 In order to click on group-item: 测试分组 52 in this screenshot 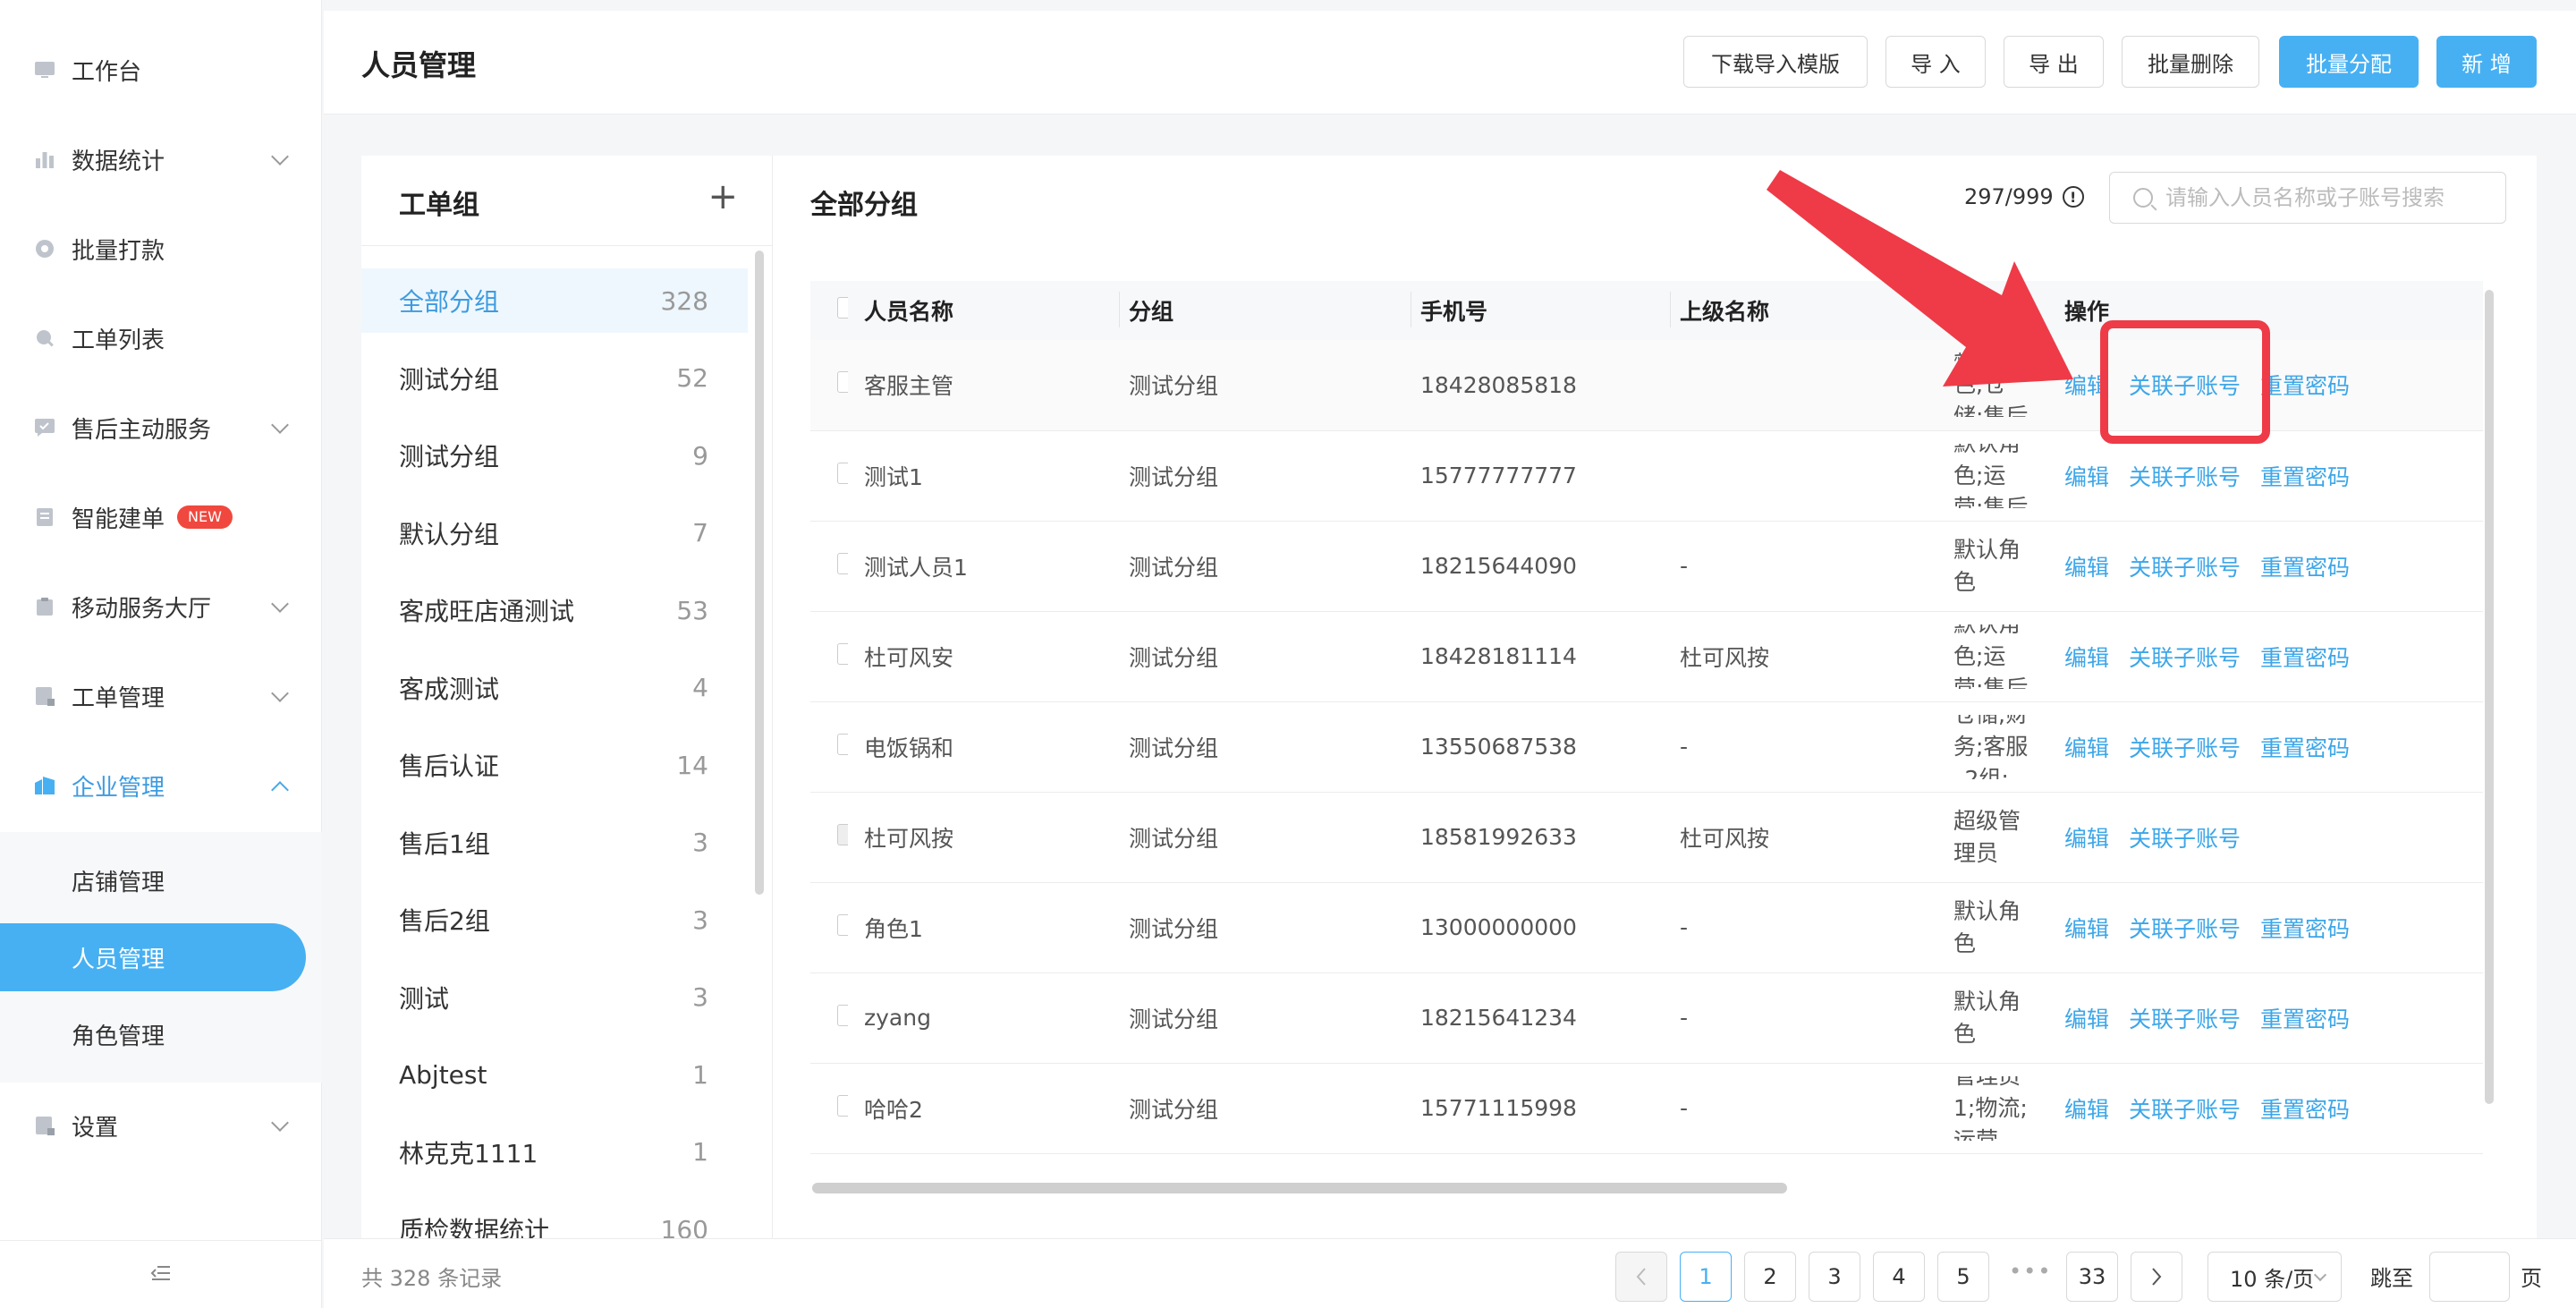, I will do `click(554, 378)`.